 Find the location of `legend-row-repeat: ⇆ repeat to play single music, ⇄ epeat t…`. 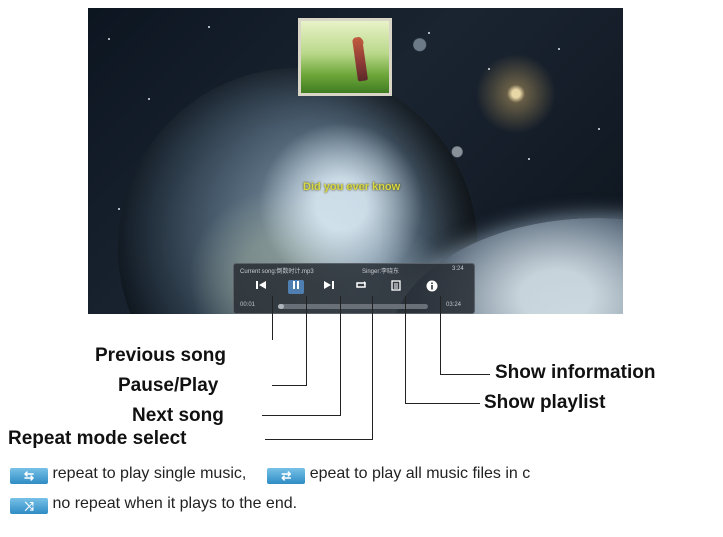

legend-row-repeat: ⇆ repeat to play single music, ⇄ epeat t… is located at coordinates (270, 474).